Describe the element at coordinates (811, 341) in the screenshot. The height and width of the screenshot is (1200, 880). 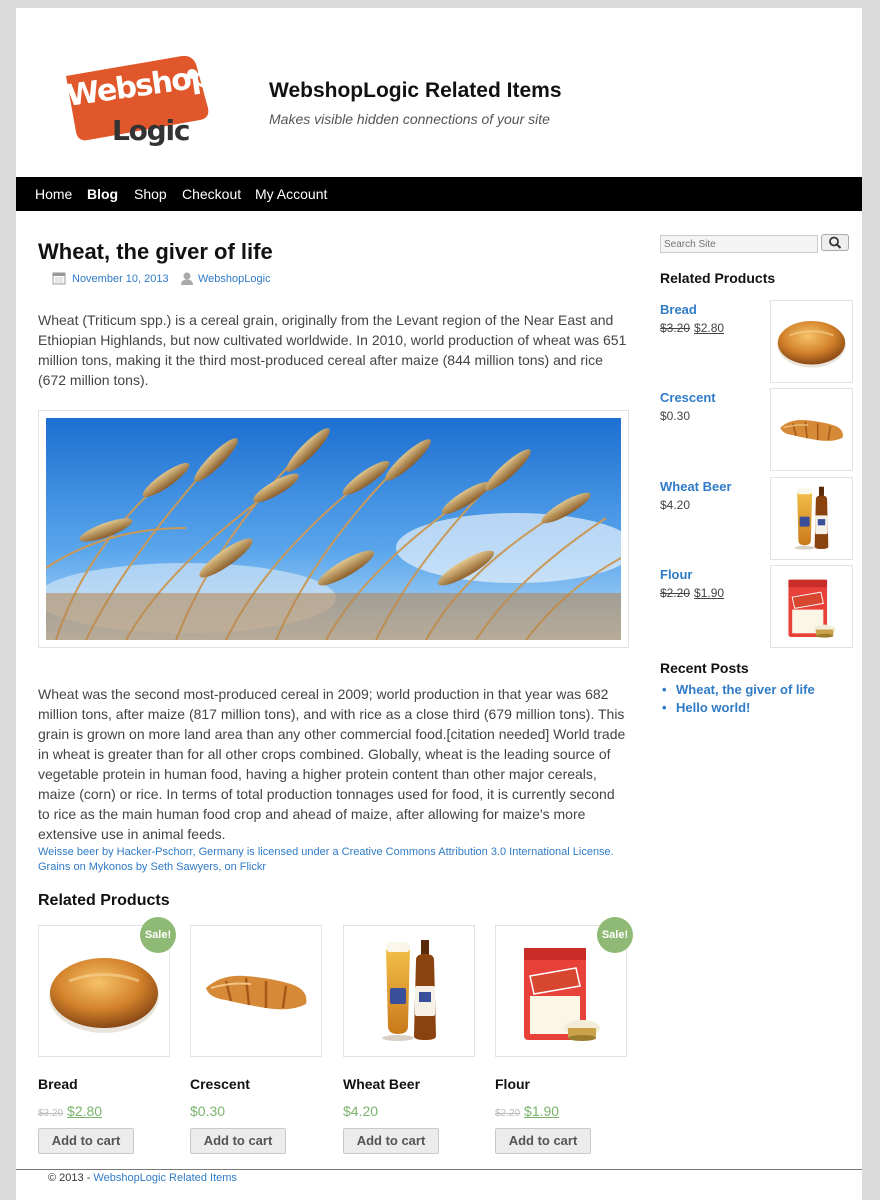
I see `sidebar-product-image-bread` at that location.